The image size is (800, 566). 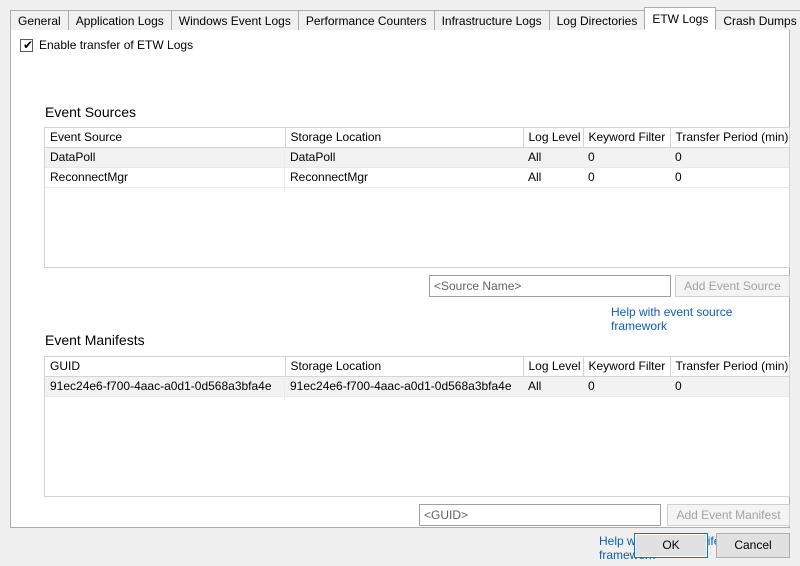 I want to click on checkmark-icon: ✔, so click(x=28, y=44).